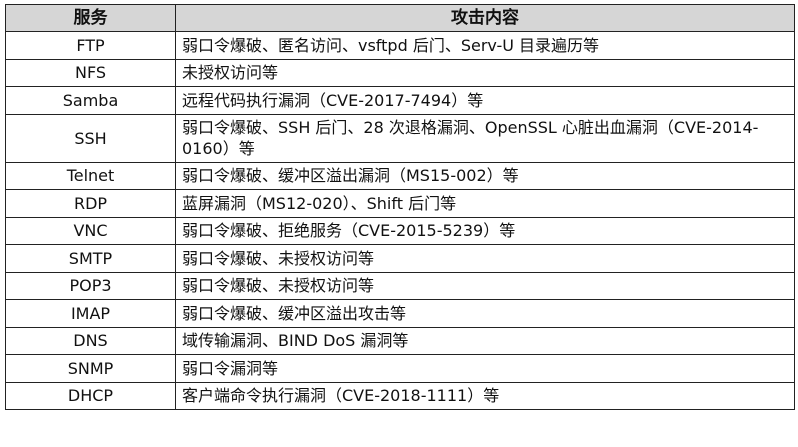 Image resolution: width=798 pixels, height=447 pixels. Describe the element at coordinates (485, 313) in the screenshot. I see `attack-cell: 弱口令爆破、缓冲区溢出攻击等` at that location.